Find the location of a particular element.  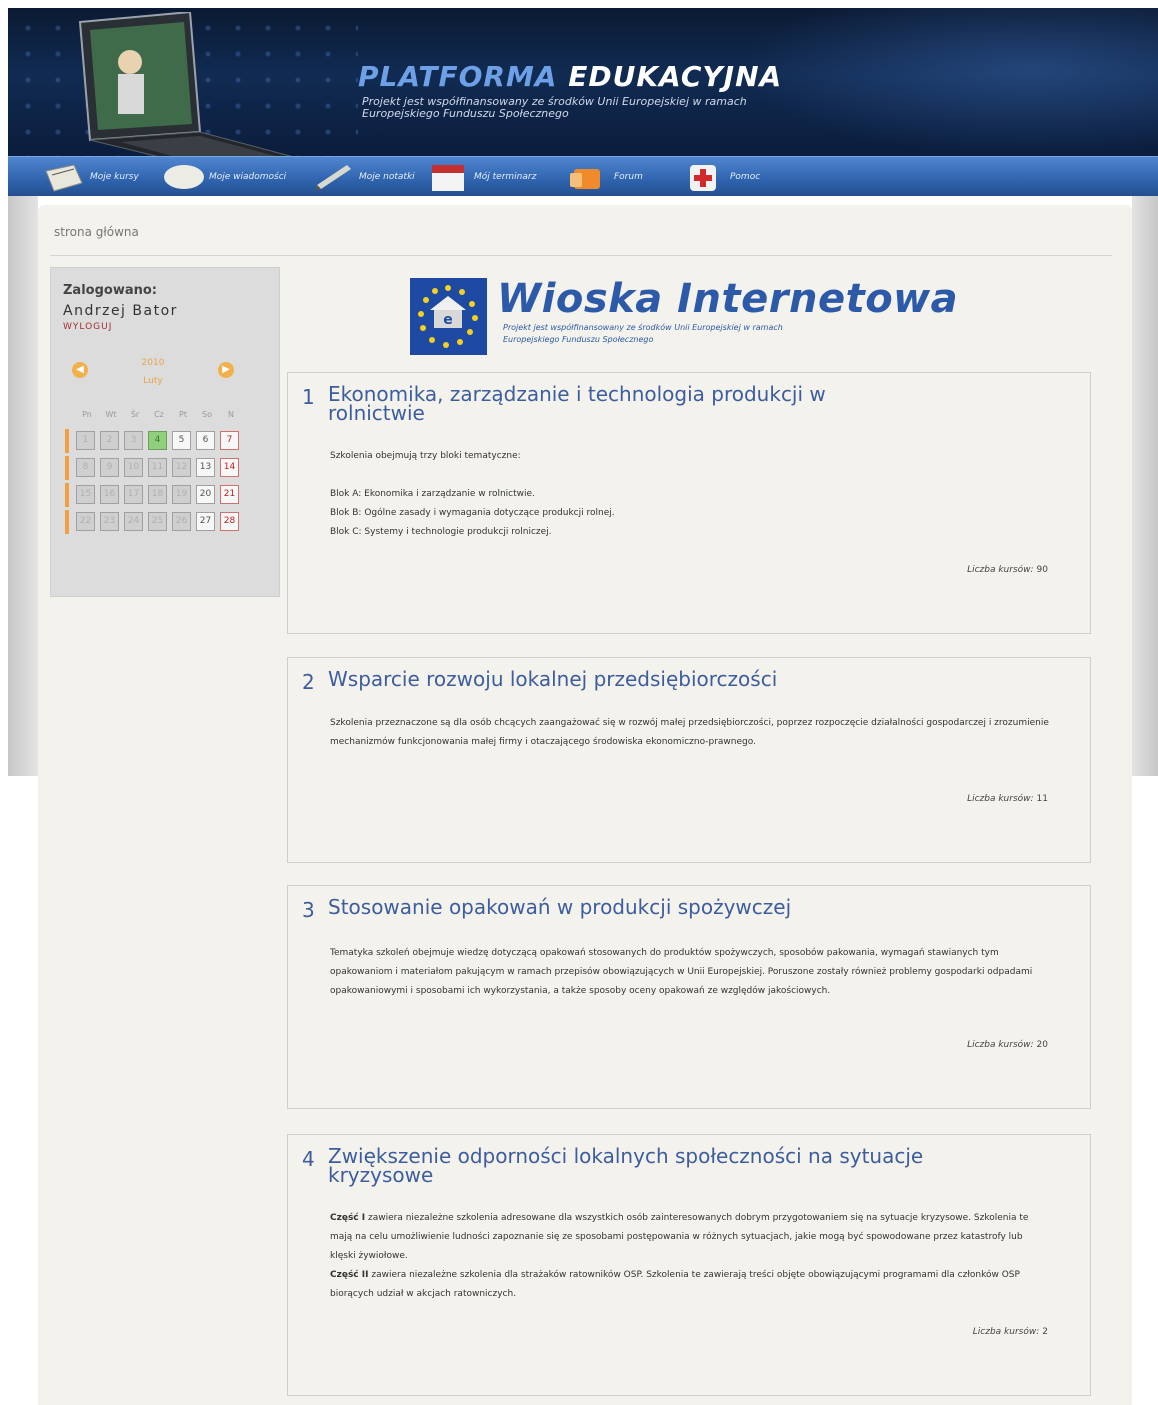

calendar-day: 11 is located at coordinates (157, 467).